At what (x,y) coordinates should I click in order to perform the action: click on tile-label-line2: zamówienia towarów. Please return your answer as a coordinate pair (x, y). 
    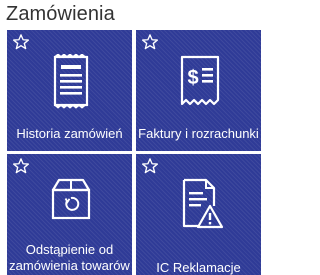
    Looking at the image, I should click on (69, 265).